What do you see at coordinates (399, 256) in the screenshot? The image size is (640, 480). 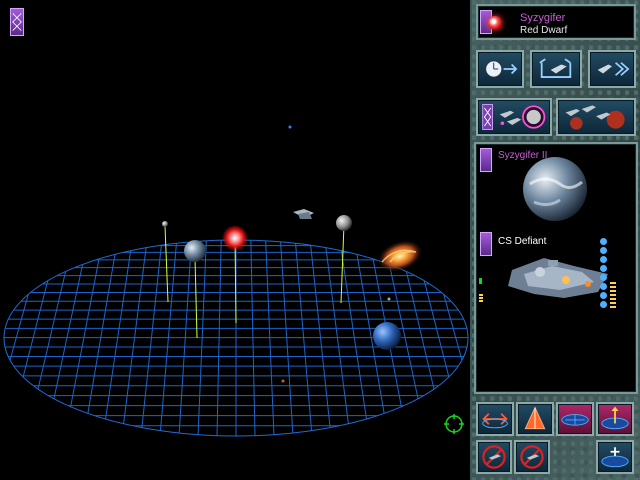 I see `galaxy` at bounding box center [399, 256].